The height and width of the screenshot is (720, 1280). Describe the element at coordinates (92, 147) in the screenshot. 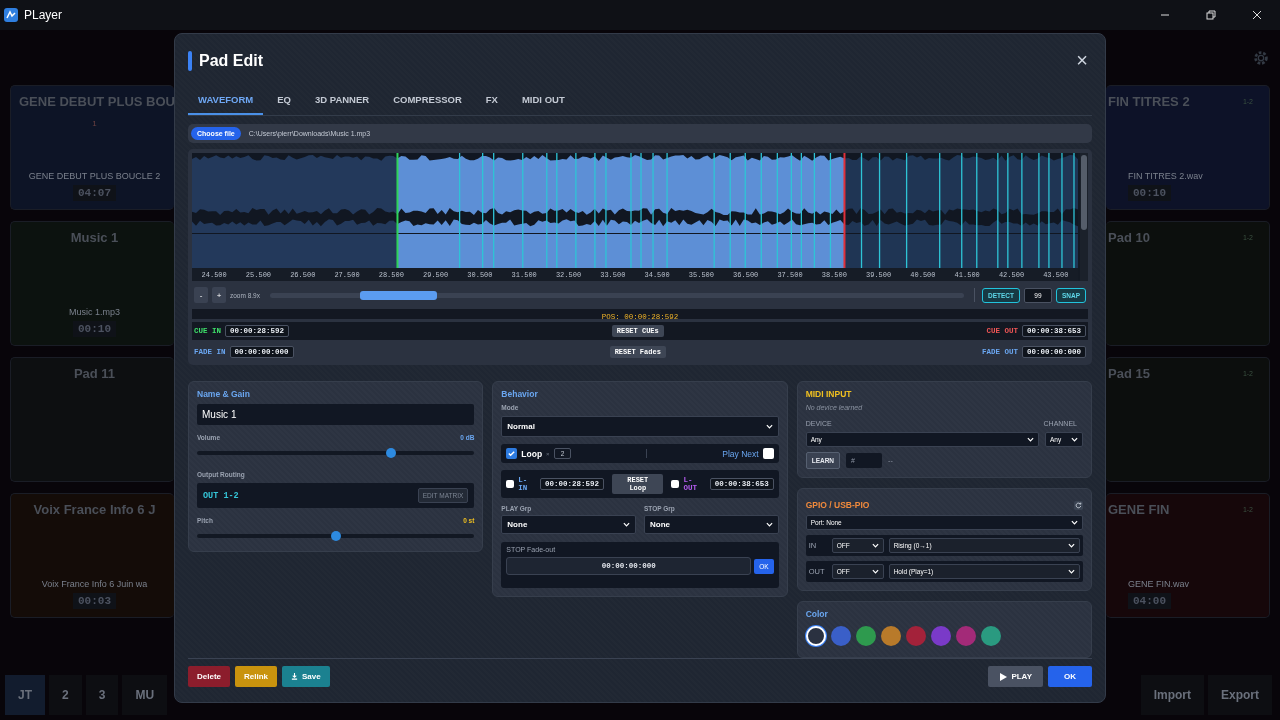

I see `pad: GENE DEBUT PLUS BOU 1 GENE DEBUT PLUS BOUCLE 2 04:07` at that location.